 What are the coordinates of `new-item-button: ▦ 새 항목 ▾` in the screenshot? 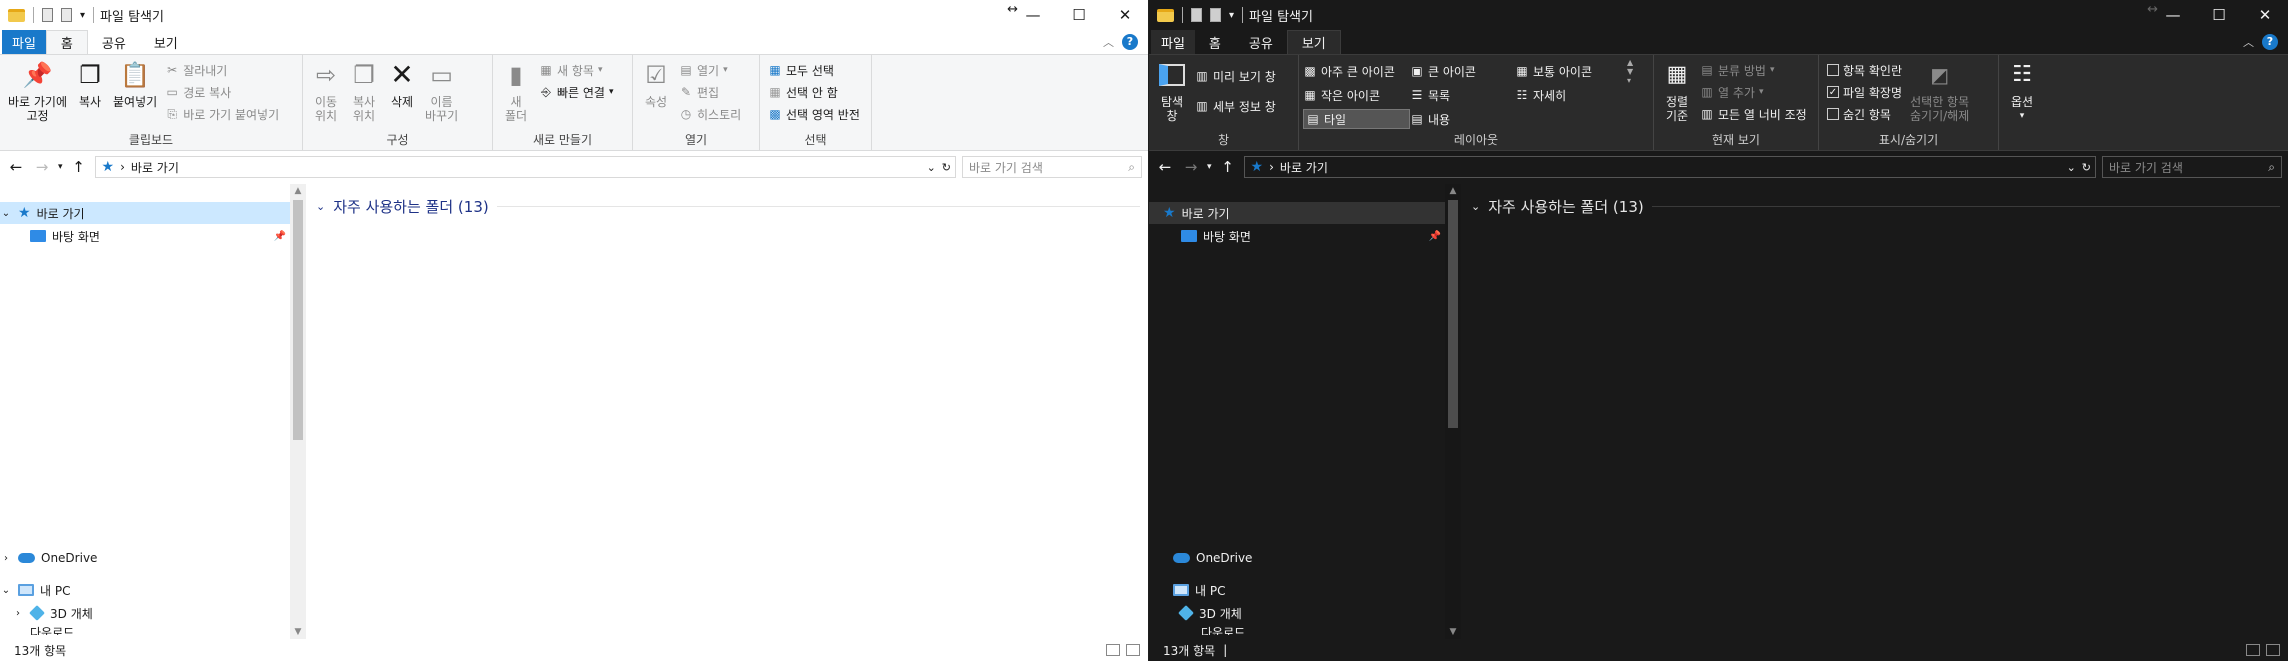 It's located at (576, 70).